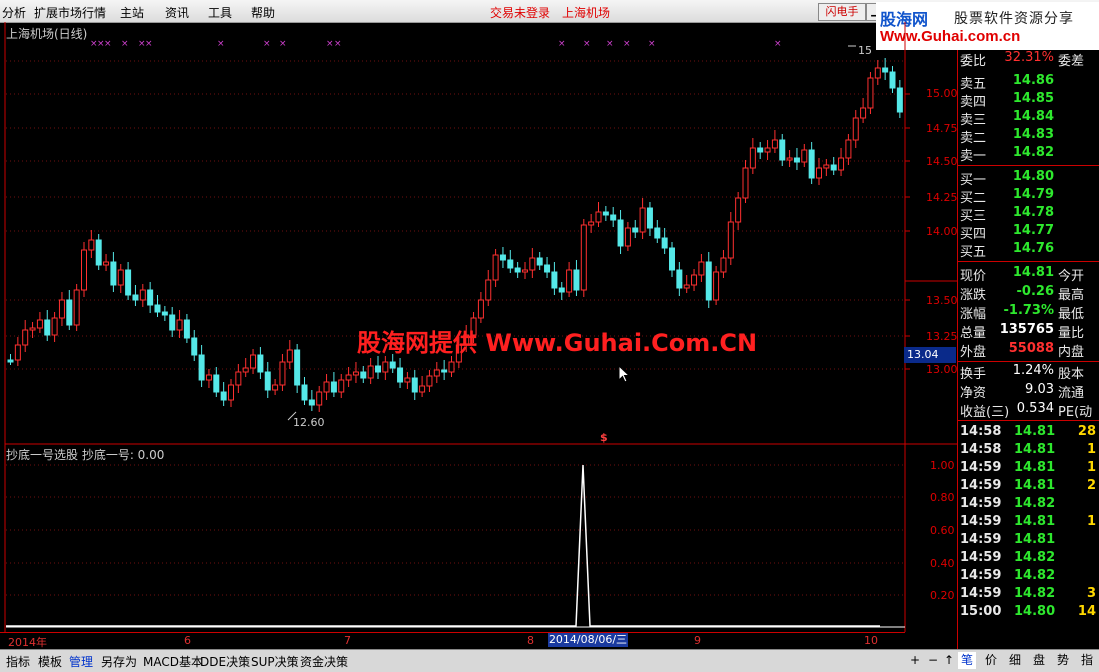 The height and width of the screenshot is (672, 1099). Describe the element at coordinates (50, 661) in the screenshot. I see `tab-template: 模板` at that location.